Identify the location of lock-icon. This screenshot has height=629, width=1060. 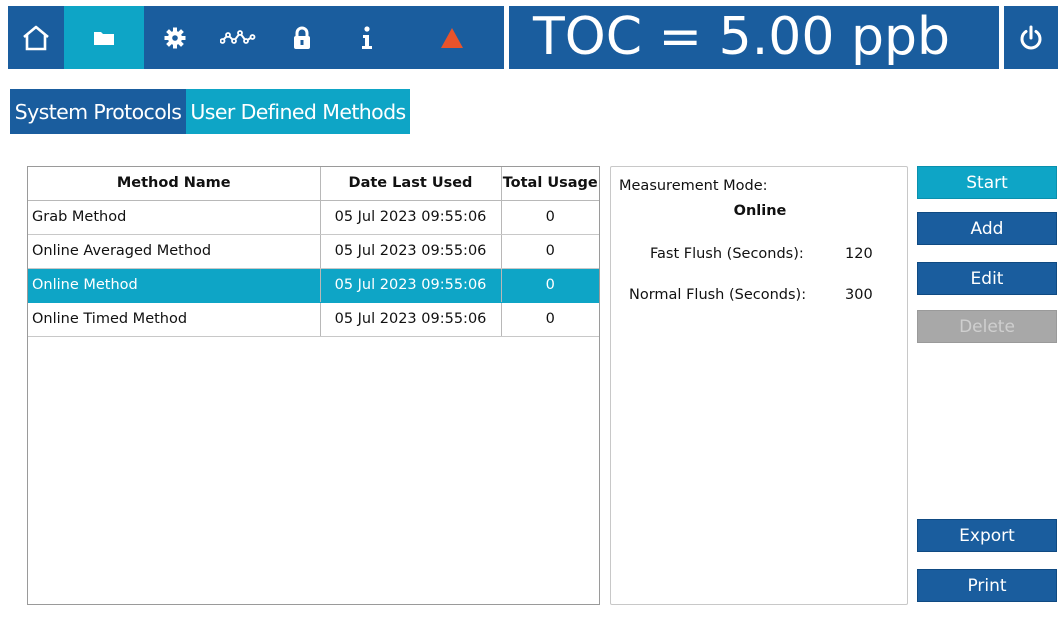
(302, 37).